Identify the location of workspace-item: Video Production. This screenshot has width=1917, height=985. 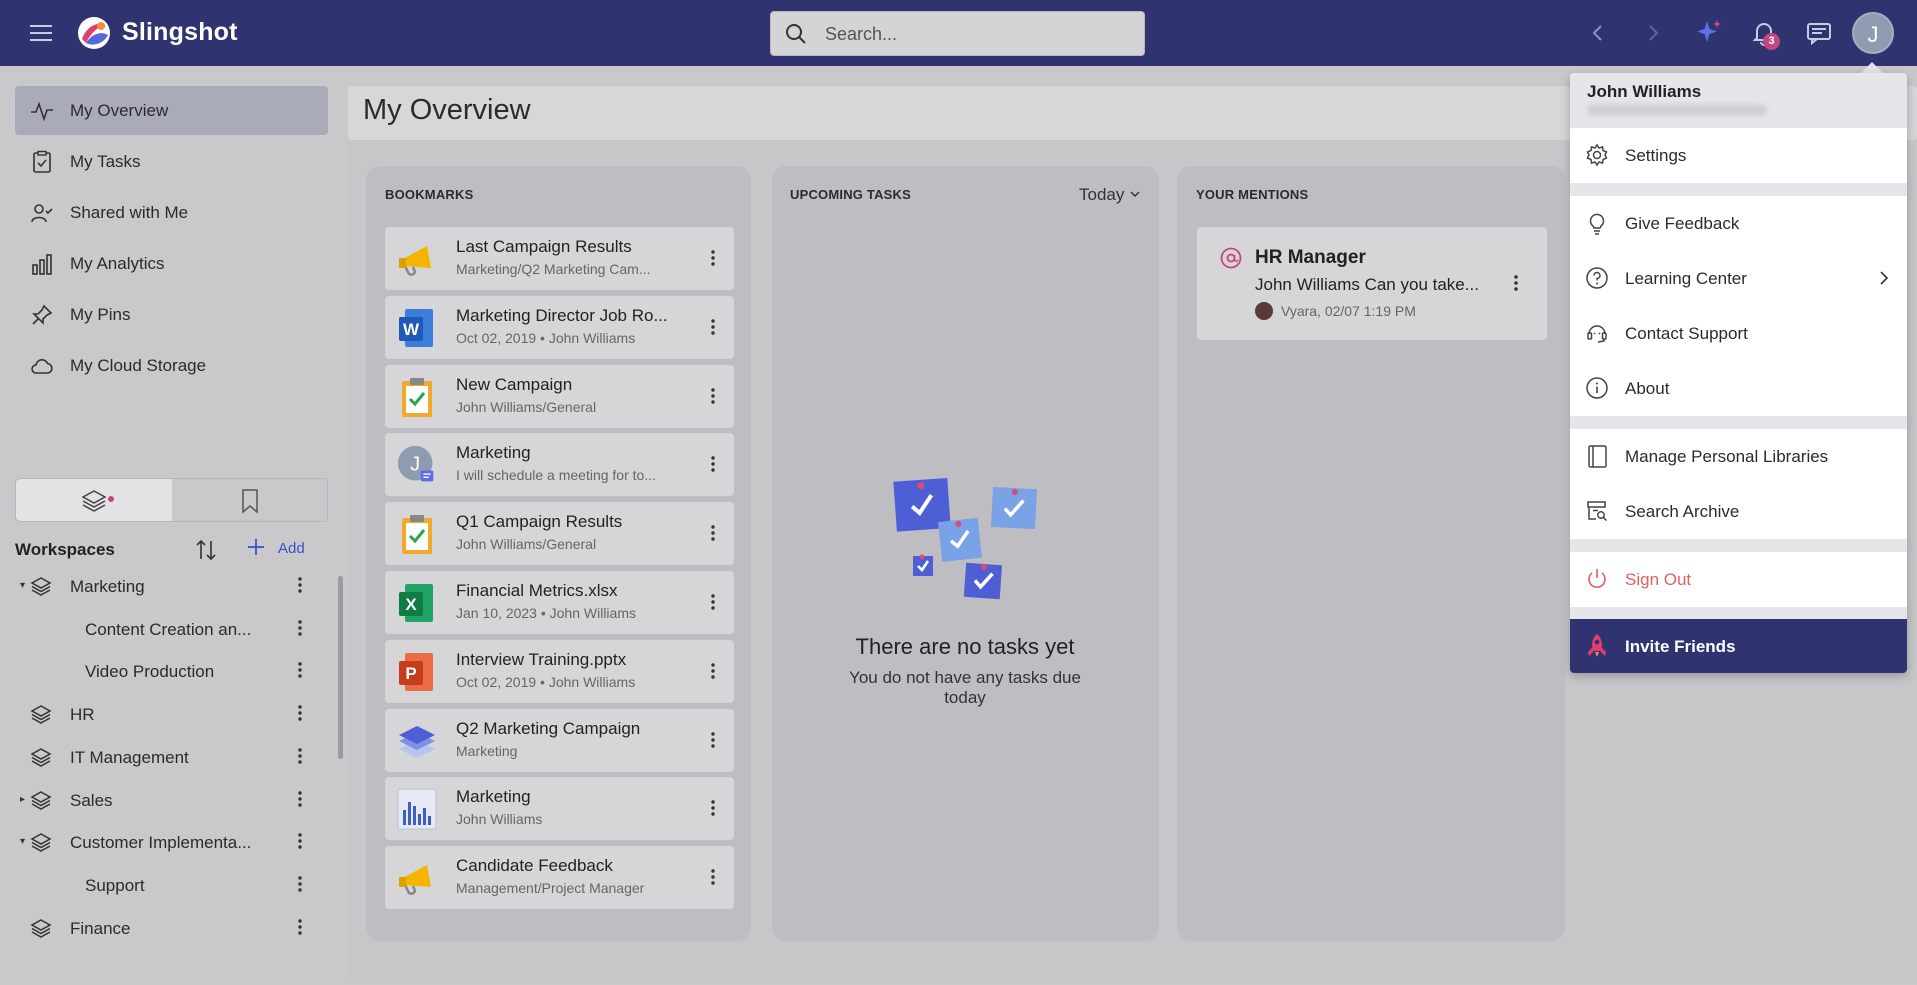
(165, 671).